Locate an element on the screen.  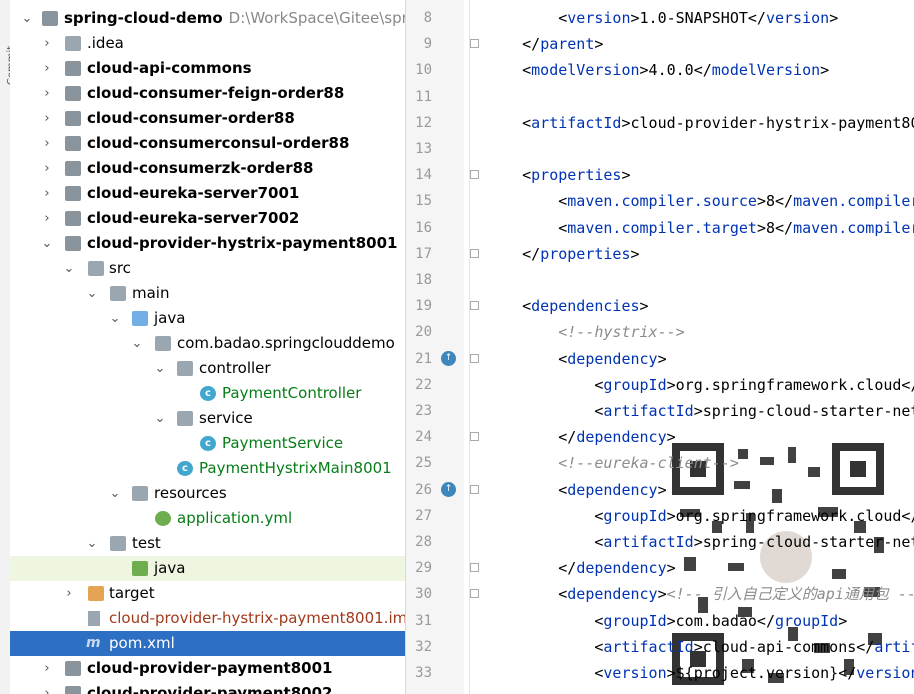
tree-row-target: › target is located at coordinates (207, 593).